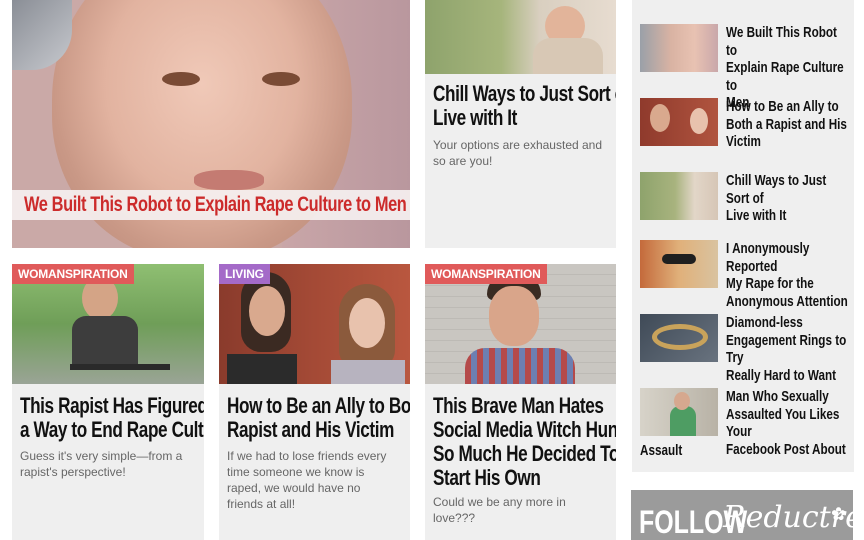 The image size is (864, 540). Describe the element at coordinates (261, 504) in the screenshot. I see `dek-line: friends at all!` at that location.